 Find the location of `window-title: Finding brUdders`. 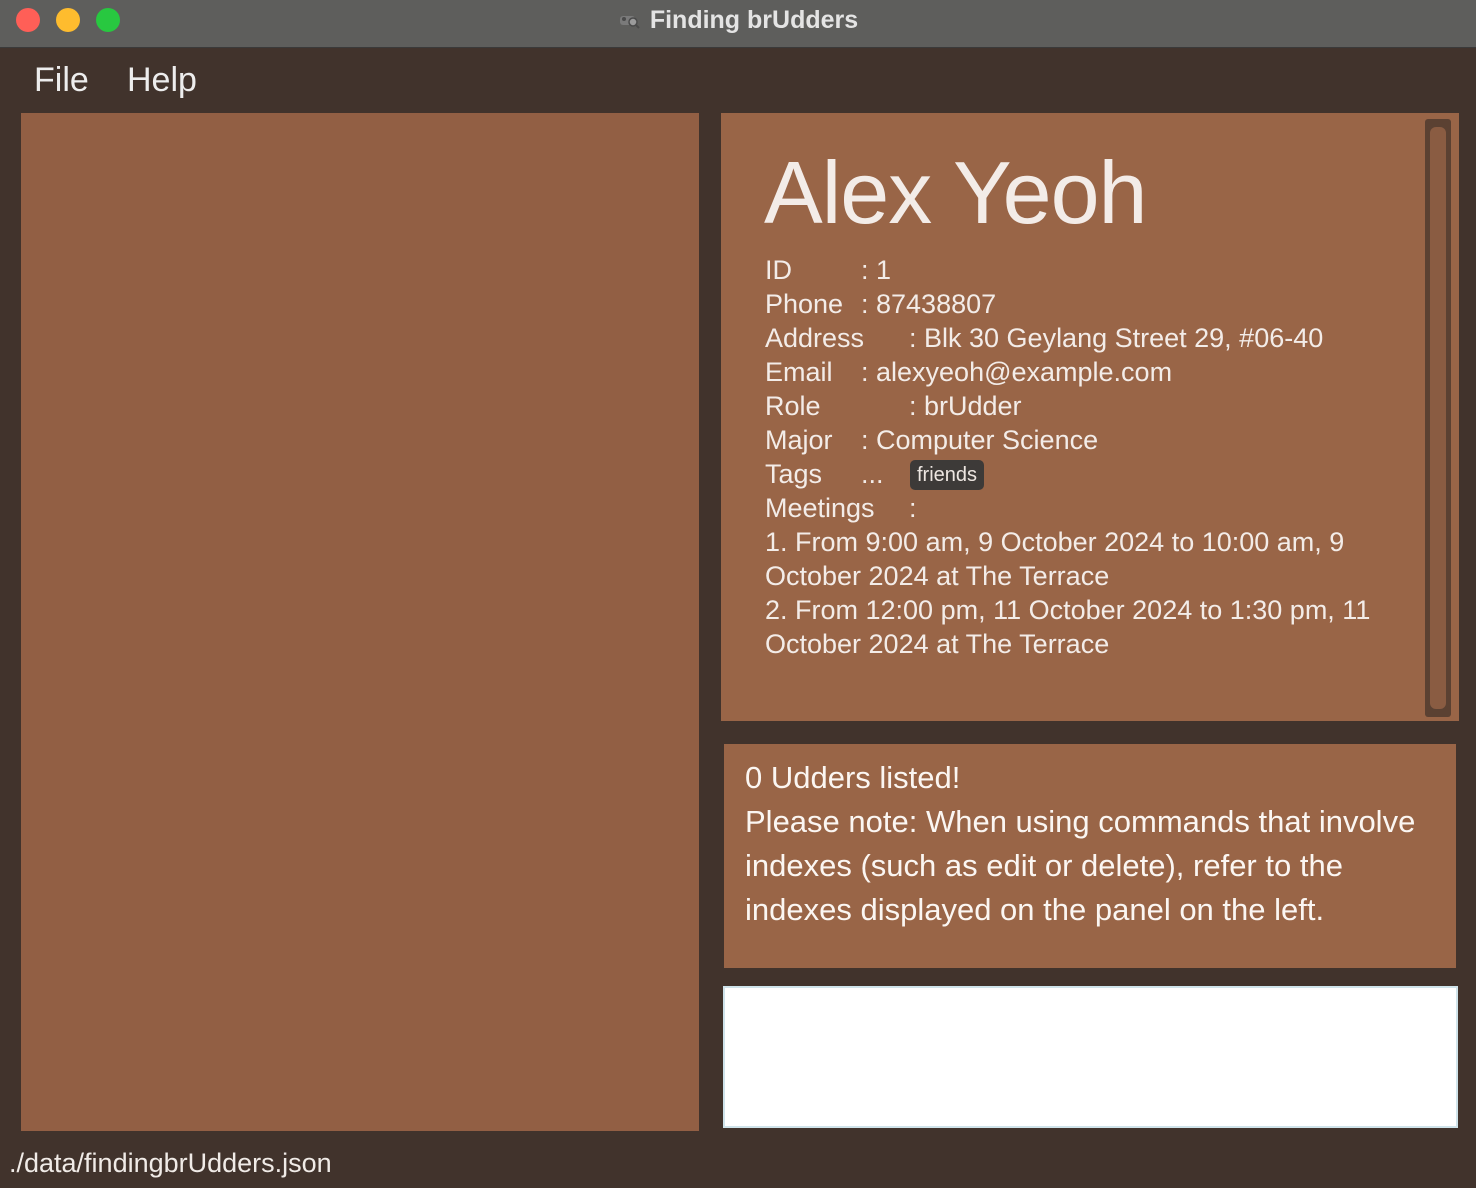

window-title: Finding brUdders is located at coordinates (754, 20).